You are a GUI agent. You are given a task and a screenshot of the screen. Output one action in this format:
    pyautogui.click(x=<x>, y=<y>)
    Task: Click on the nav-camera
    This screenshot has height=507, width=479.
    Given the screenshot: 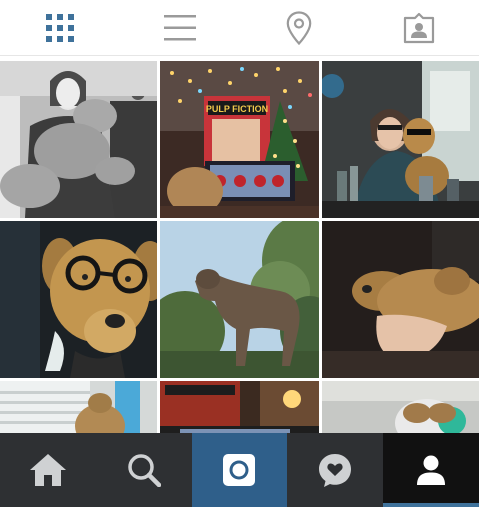 What is the action you would take?
    pyautogui.click(x=239, y=470)
    